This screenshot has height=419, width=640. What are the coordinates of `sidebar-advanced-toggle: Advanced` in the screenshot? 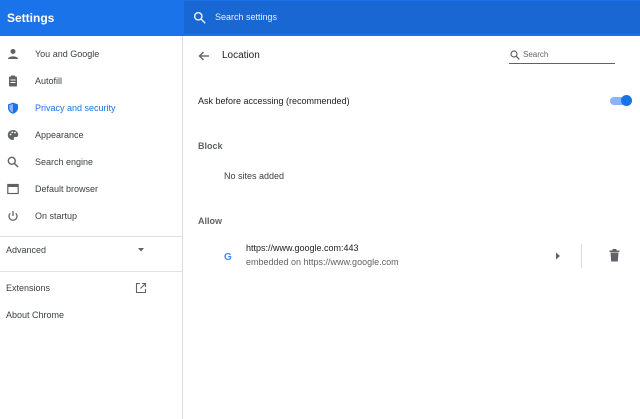 It's located at (26, 250).